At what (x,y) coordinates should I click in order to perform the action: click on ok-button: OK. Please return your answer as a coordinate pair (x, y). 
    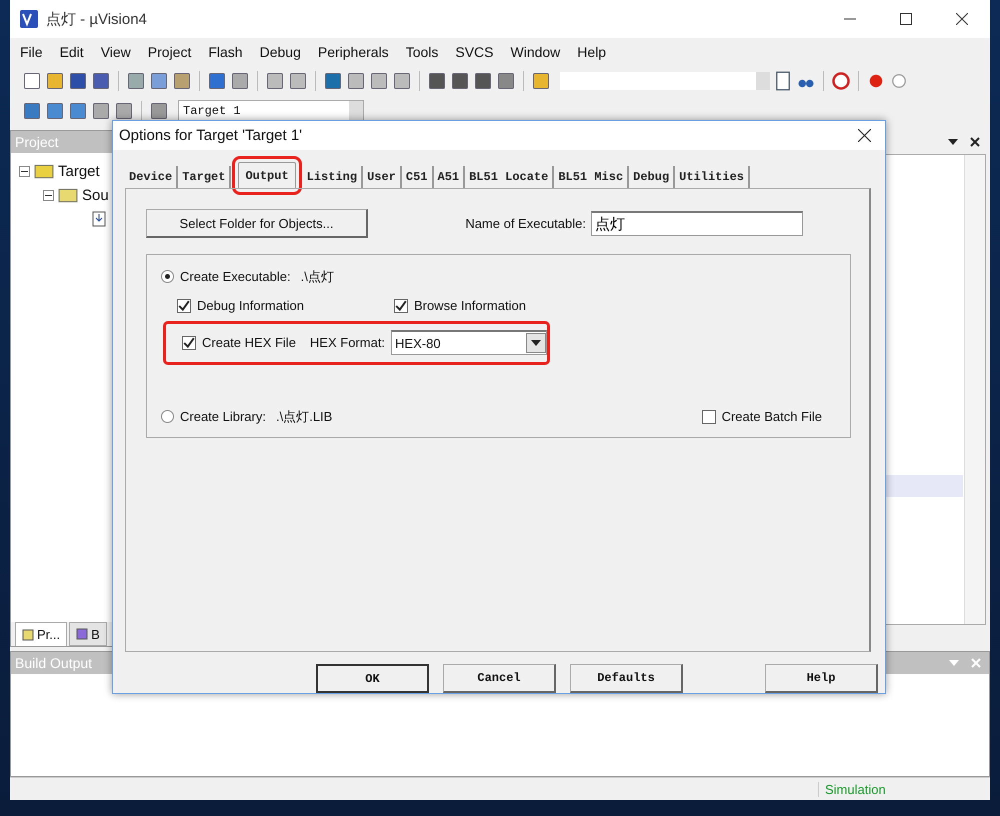
    Looking at the image, I should click on (372, 678).